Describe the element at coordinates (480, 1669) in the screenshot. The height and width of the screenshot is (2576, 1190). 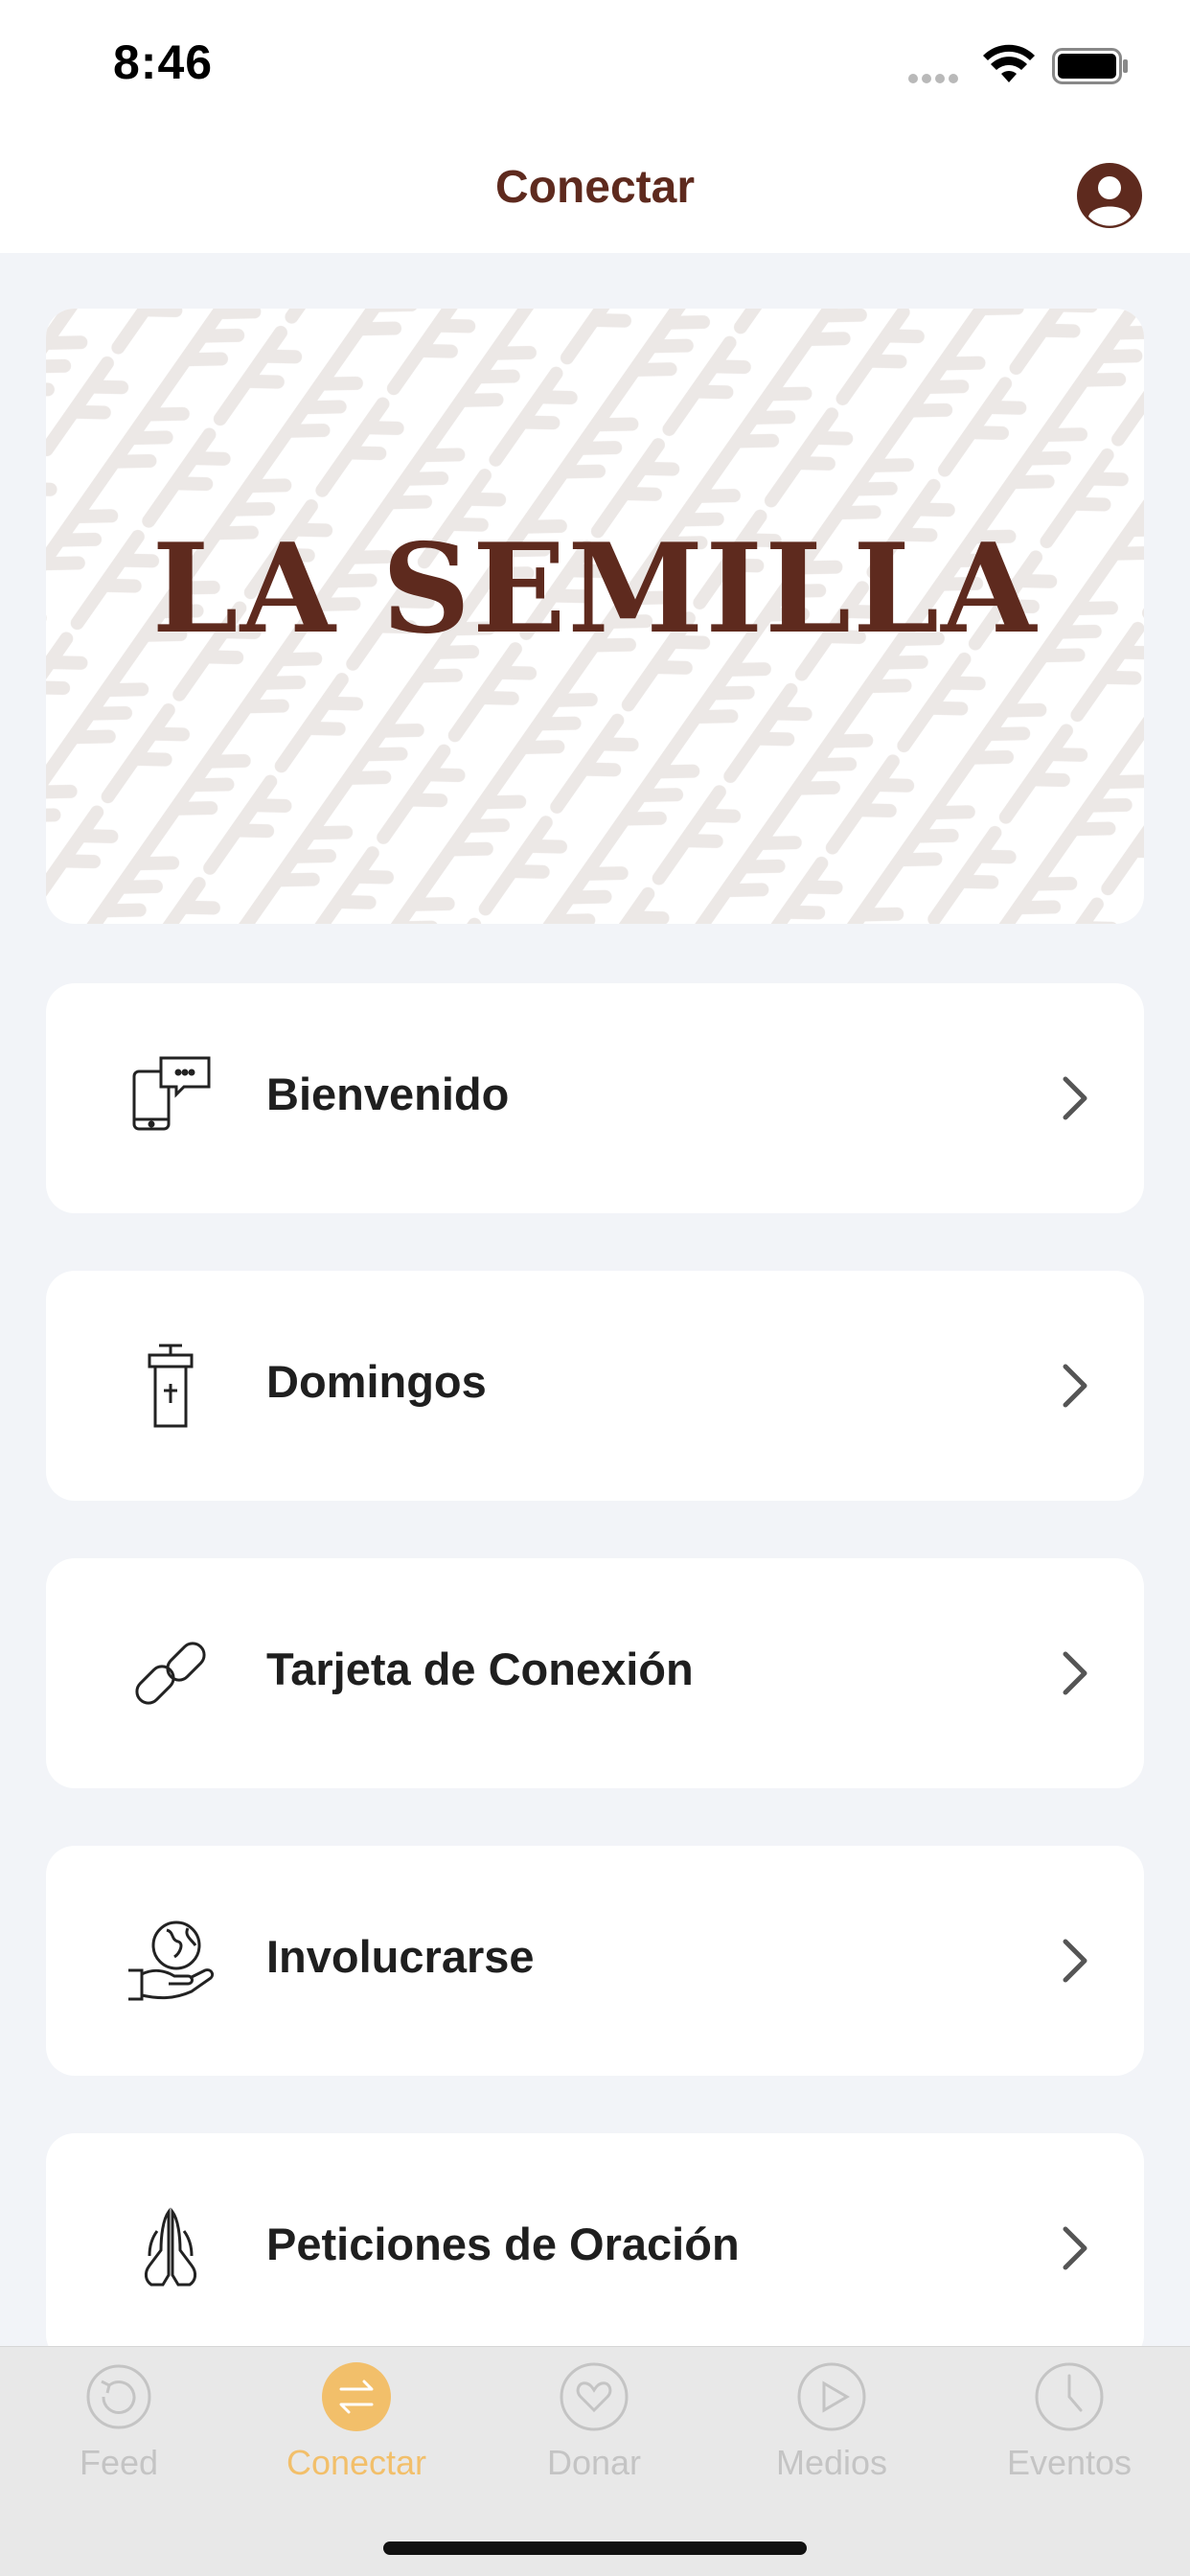
I see `menu-item-label: Tarjeta de Conexión` at that location.